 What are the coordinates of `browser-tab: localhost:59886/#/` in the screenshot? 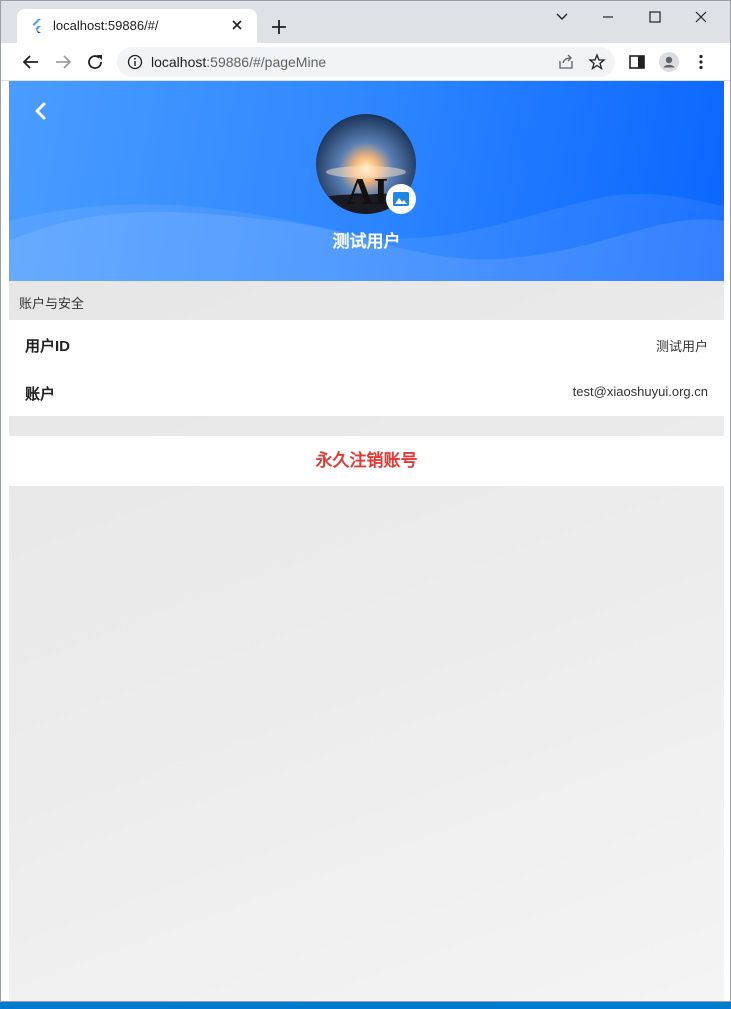 It's located at (137, 26).